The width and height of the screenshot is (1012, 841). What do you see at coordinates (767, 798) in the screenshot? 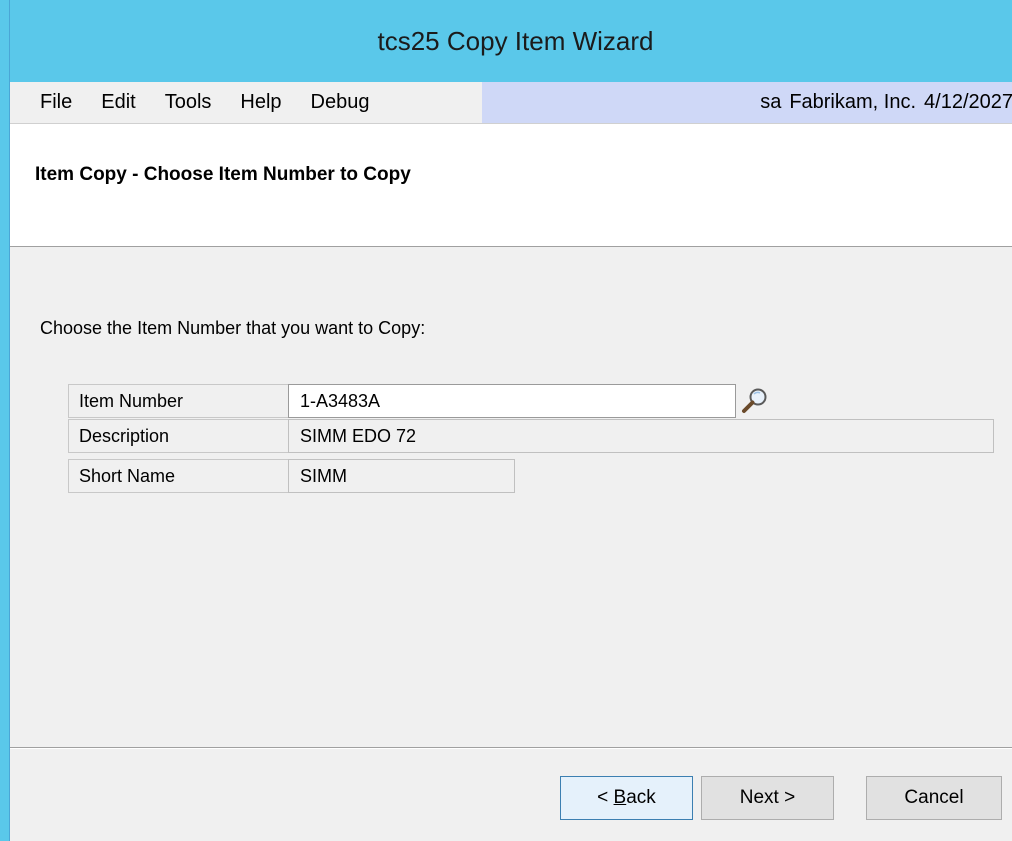
I see `next-button: Next >` at bounding box center [767, 798].